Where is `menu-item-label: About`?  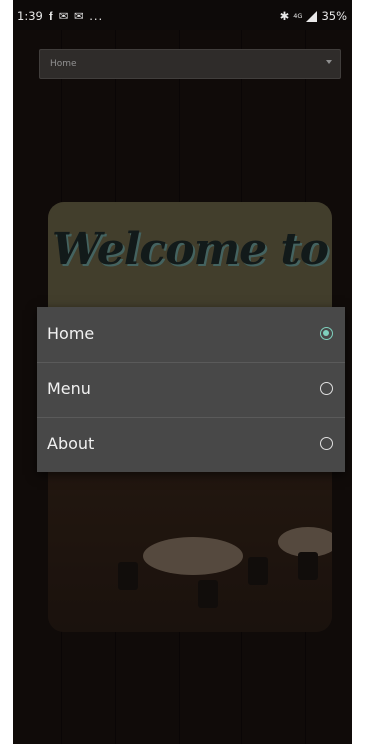
menu-item-label: About is located at coordinates (71, 443).